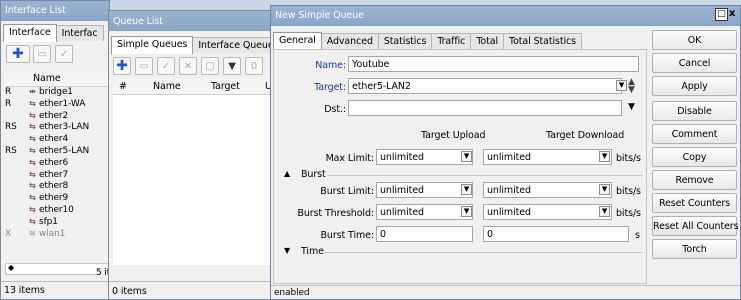 The height and width of the screenshot is (300, 741). Describe the element at coordinates (254, 66) in the screenshot. I see `reset-counters-icon: 0` at that location.